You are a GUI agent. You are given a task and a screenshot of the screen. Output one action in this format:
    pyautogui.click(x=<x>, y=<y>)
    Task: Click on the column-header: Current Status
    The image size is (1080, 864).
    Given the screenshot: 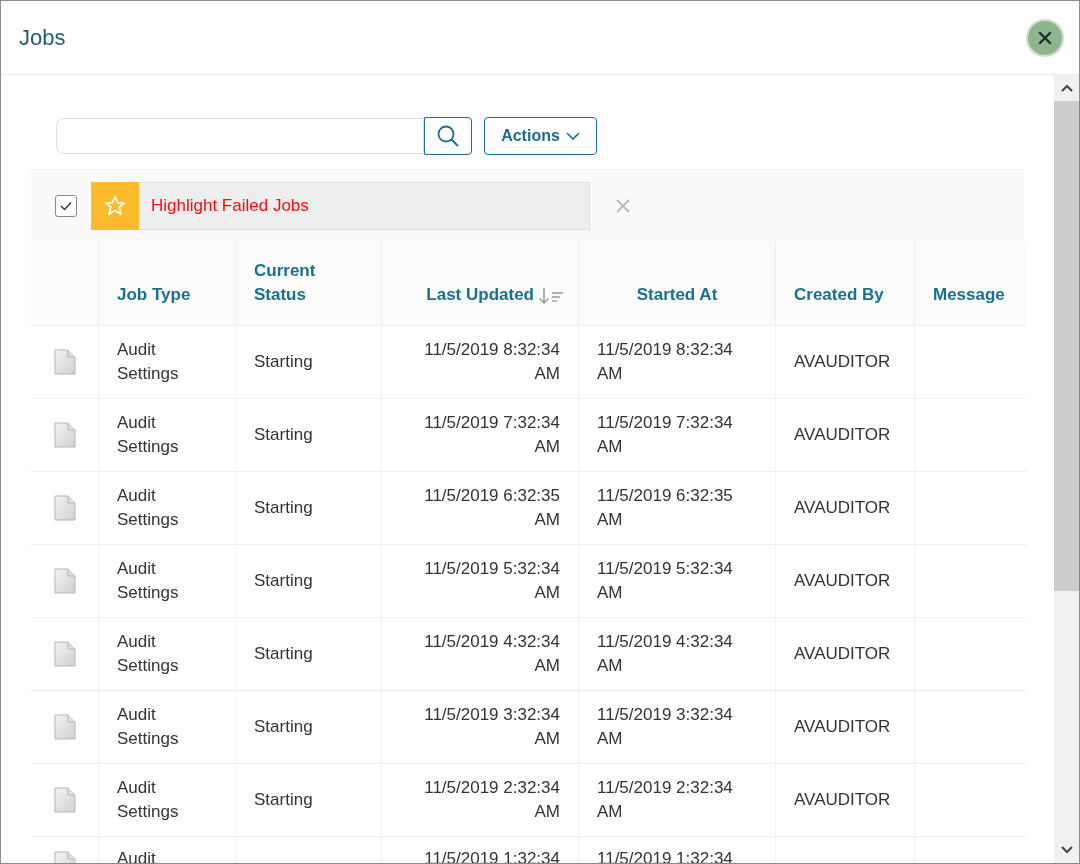 What is the action you would take?
    pyautogui.click(x=308, y=283)
    